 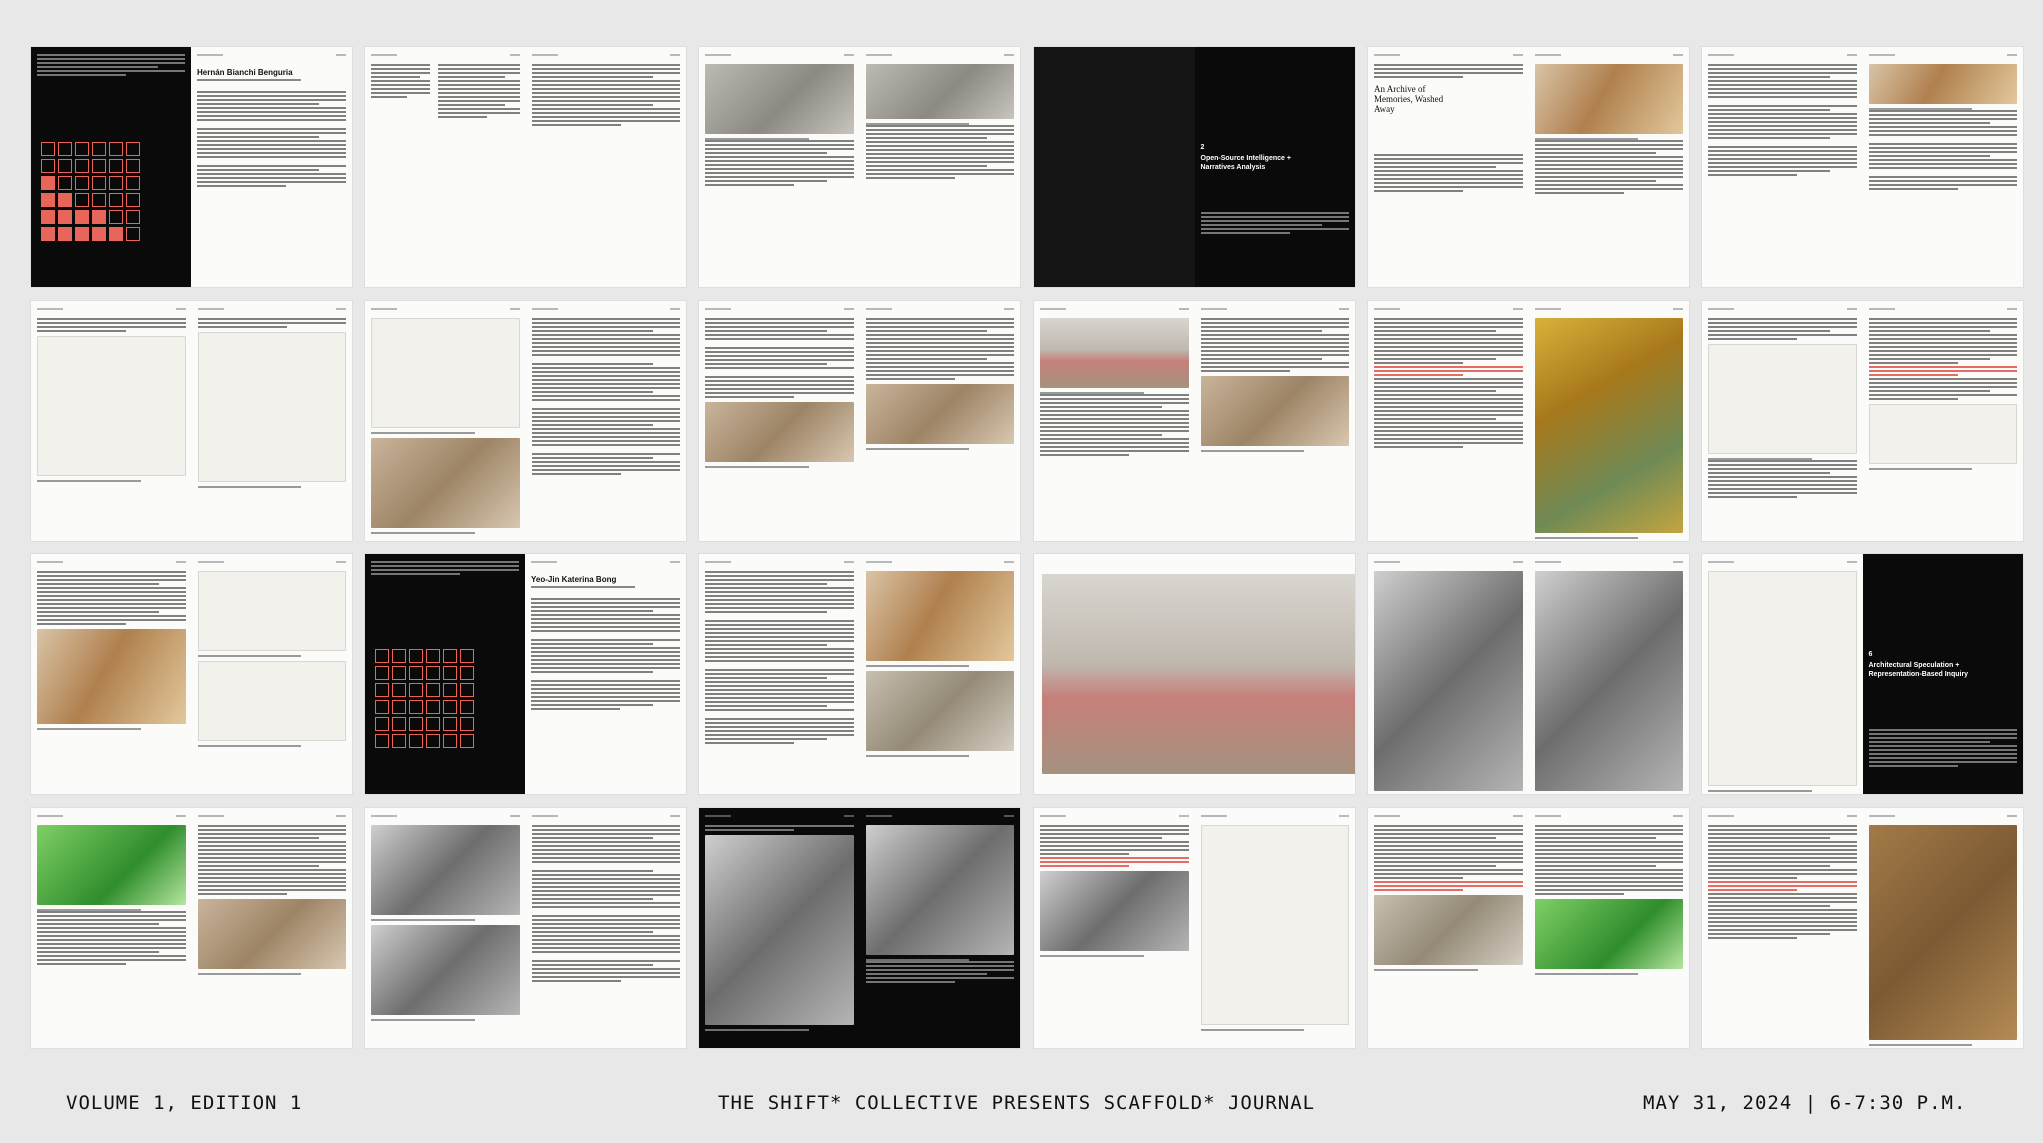 What do you see at coordinates (1384, 109) in the screenshot?
I see `archive-title-line: Away` at bounding box center [1384, 109].